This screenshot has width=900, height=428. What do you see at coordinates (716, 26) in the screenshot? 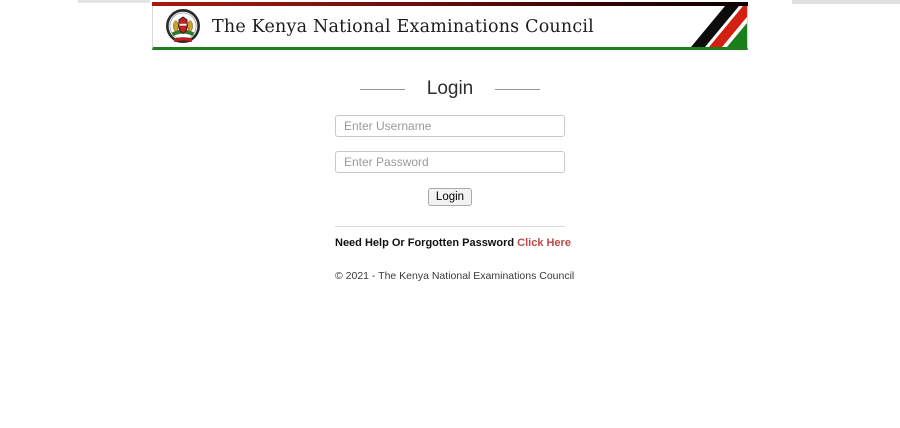
I see `kenya-flag-stripes-icon` at bounding box center [716, 26].